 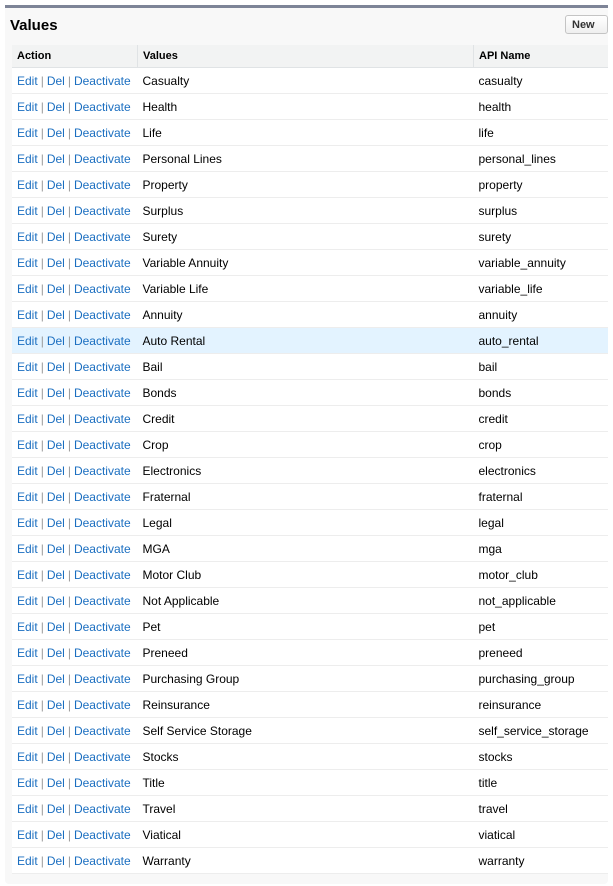 What do you see at coordinates (586, 24) in the screenshot?
I see `new-button: New` at bounding box center [586, 24].